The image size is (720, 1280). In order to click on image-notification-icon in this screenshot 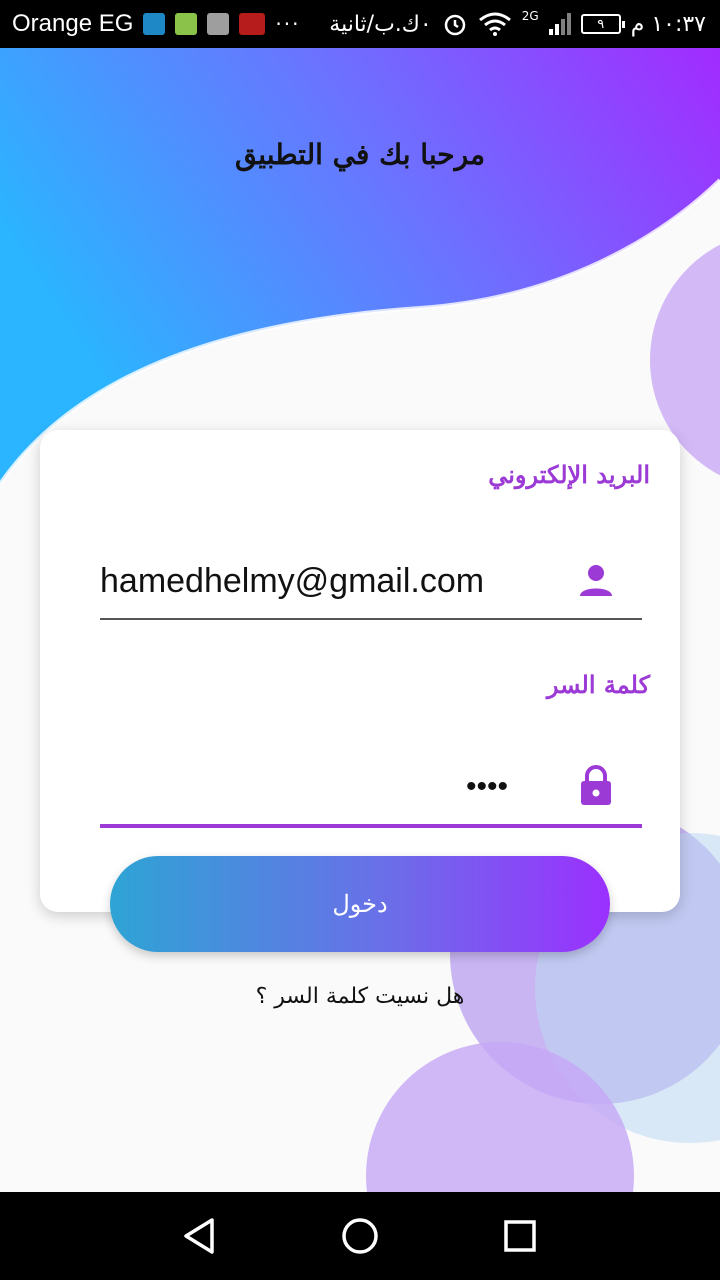, I will do `click(218, 24)`.